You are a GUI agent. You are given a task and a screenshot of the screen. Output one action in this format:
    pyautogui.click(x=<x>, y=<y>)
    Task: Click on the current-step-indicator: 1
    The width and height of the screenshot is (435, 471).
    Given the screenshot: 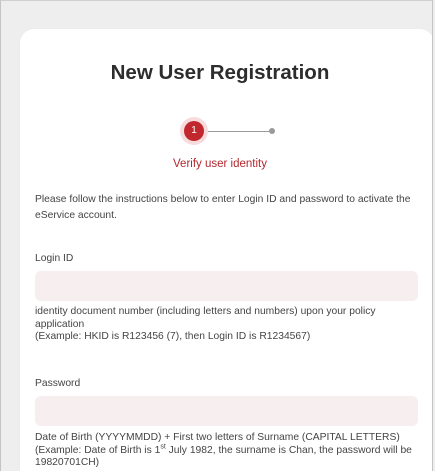 What is the action you would take?
    pyautogui.click(x=194, y=131)
    